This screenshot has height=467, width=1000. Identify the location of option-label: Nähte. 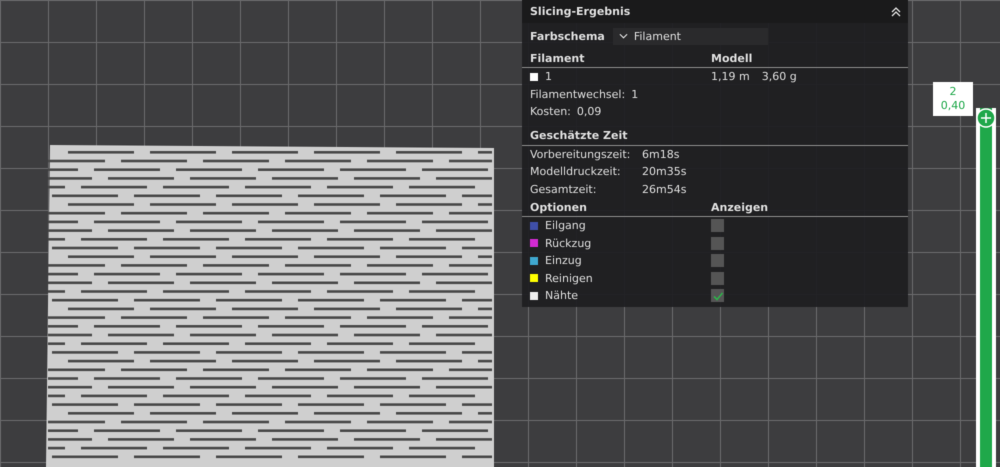
(561, 295).